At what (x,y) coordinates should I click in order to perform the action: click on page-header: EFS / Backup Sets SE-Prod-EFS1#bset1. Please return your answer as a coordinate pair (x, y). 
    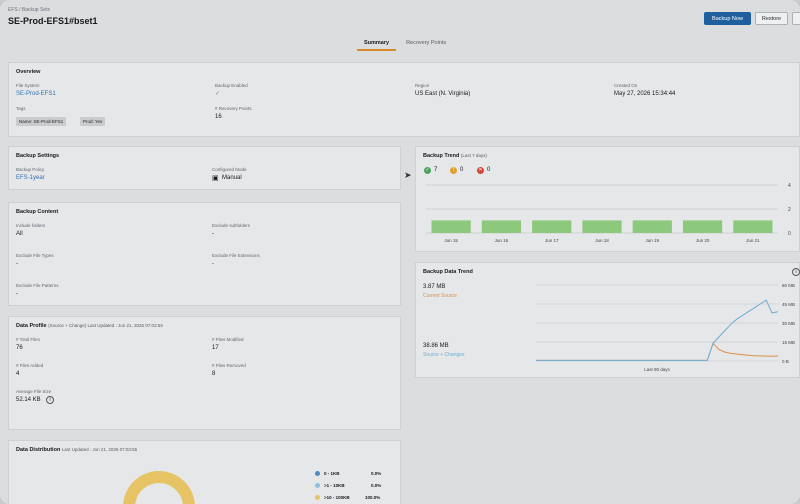
    Looking at the image, I should click on (53, 16).